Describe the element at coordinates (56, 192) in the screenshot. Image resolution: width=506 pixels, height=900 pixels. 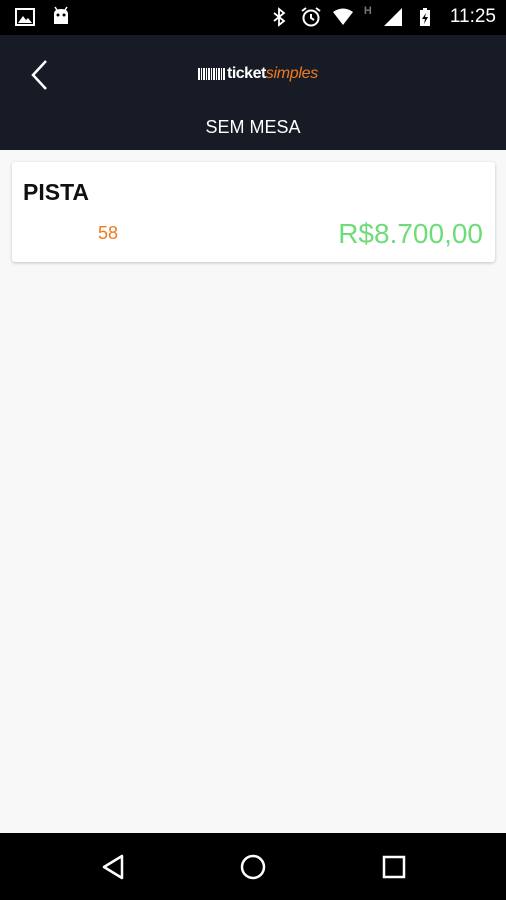
I see `ticket-name: PISTA` at that location.